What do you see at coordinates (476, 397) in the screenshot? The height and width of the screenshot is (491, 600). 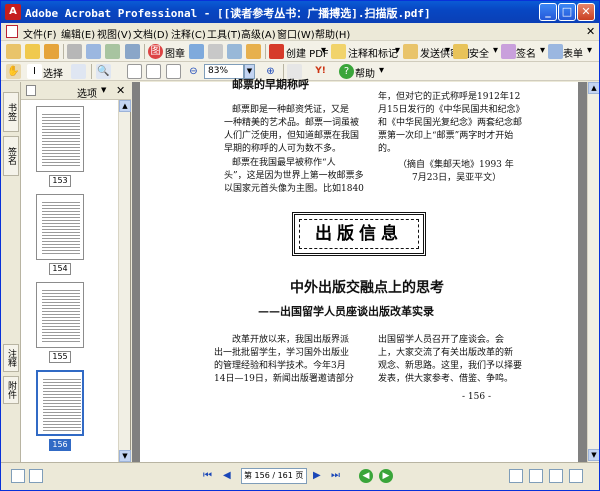 I see `page-number: - 156 -` at bounding box center [476, 397].